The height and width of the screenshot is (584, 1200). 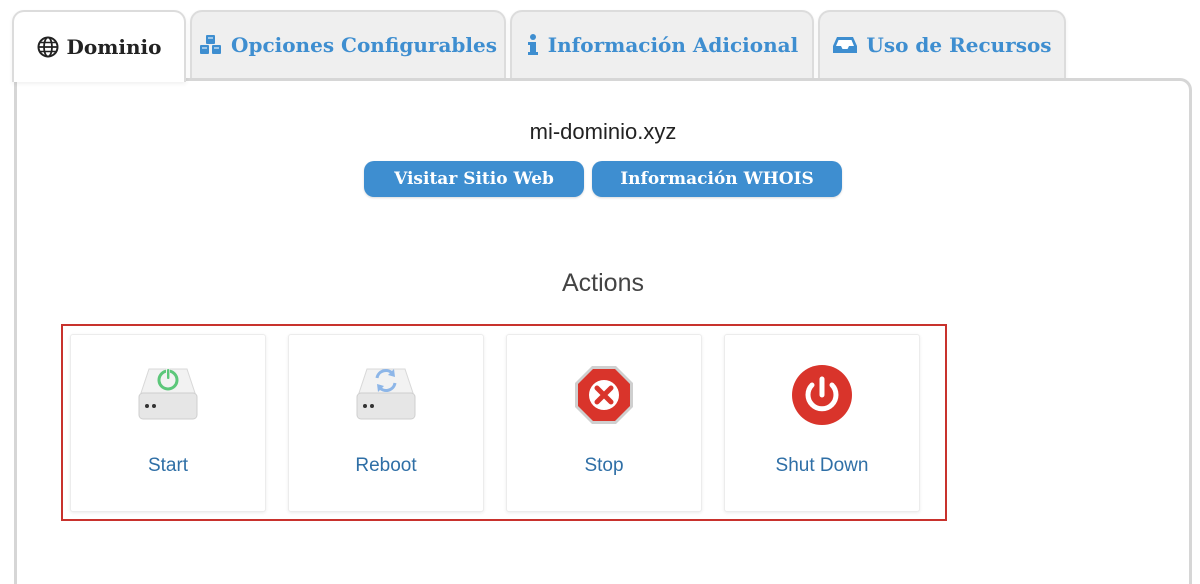 What do you see at coordinates (364, 45) in the screenshot?
I see `tab-label: Opciones Configurables` at bounding box center [364, 45].